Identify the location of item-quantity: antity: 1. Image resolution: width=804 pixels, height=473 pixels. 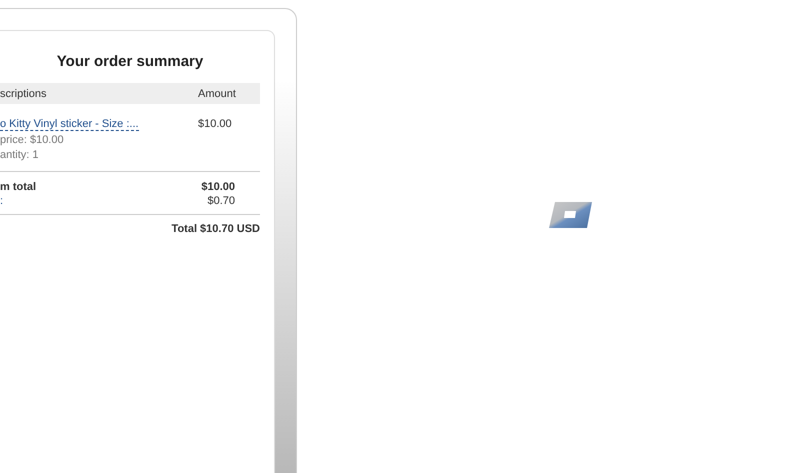
(19, 155).